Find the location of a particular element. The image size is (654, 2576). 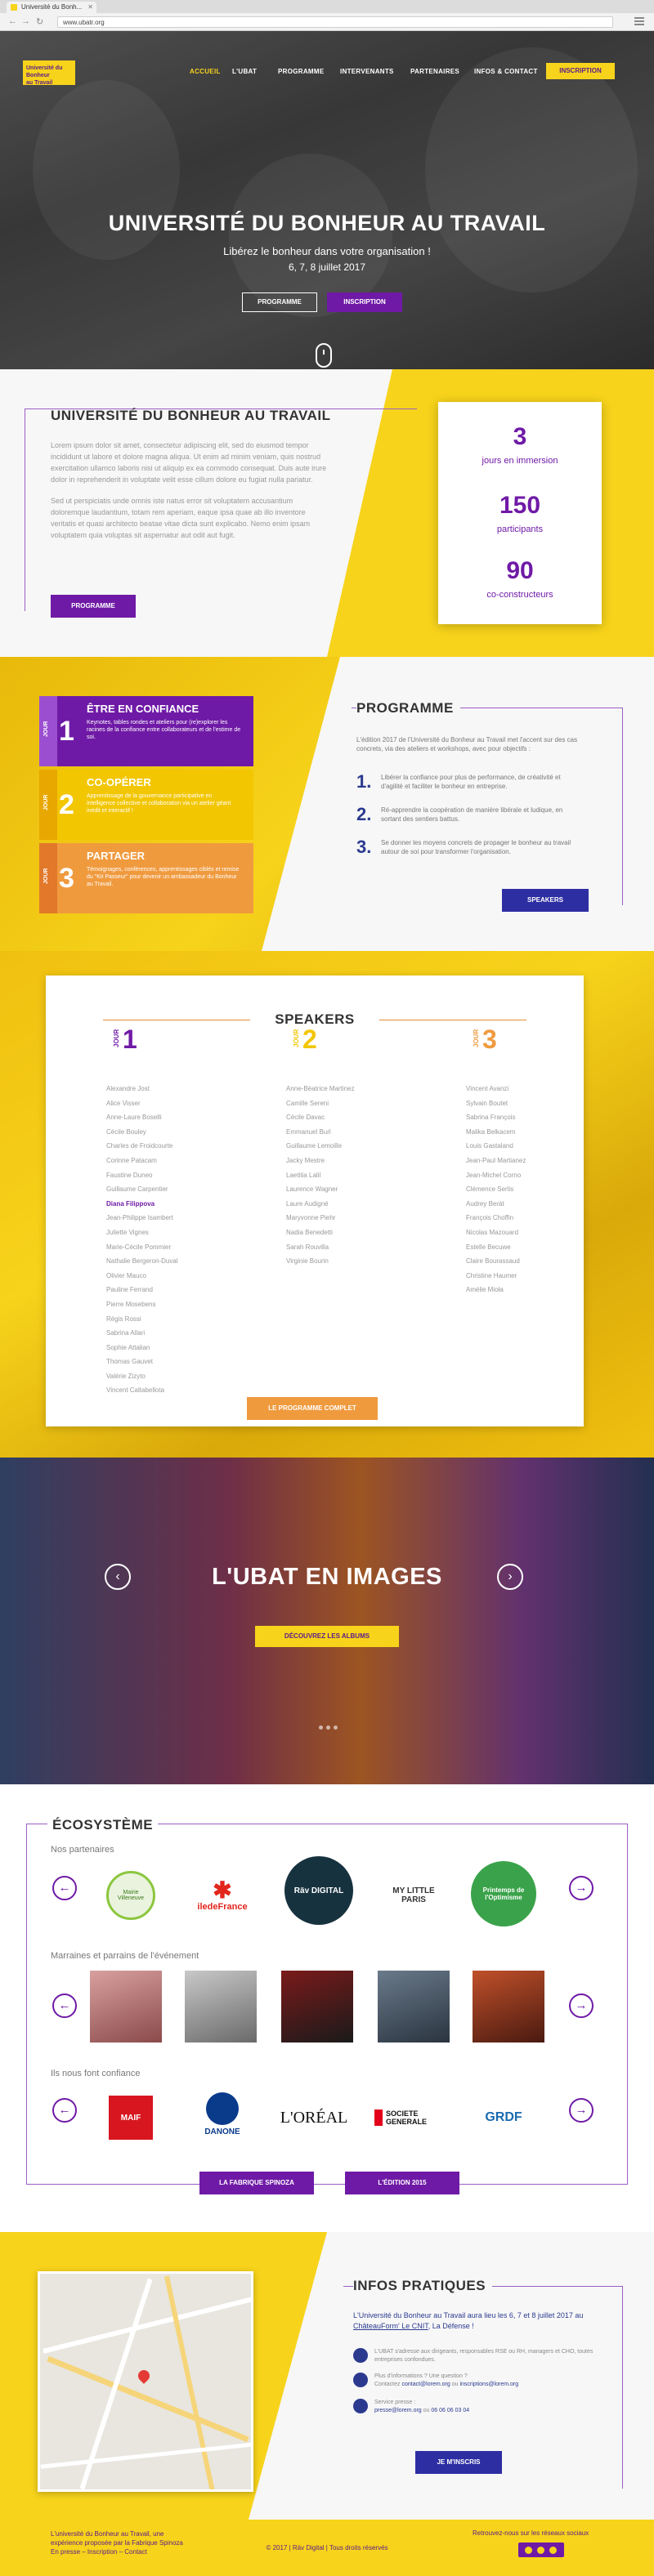

speaker-name: Sarah Rouvilla is located at coordinates (368, 1248).